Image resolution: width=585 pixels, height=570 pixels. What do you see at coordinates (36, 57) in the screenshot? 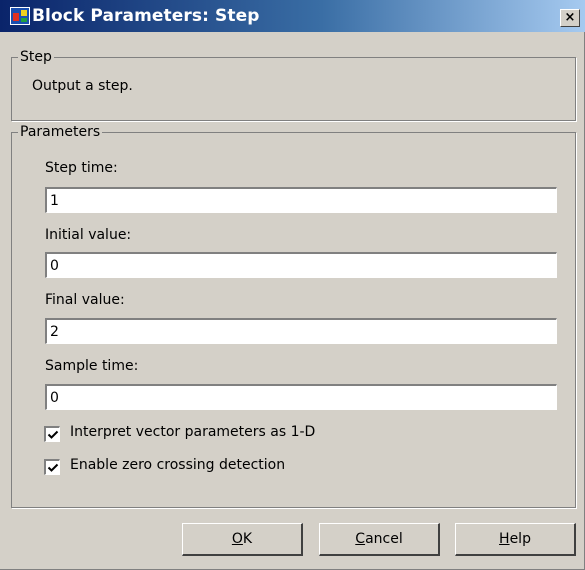
I see `step-group-legend: Step` at bounding box center [36, 57].